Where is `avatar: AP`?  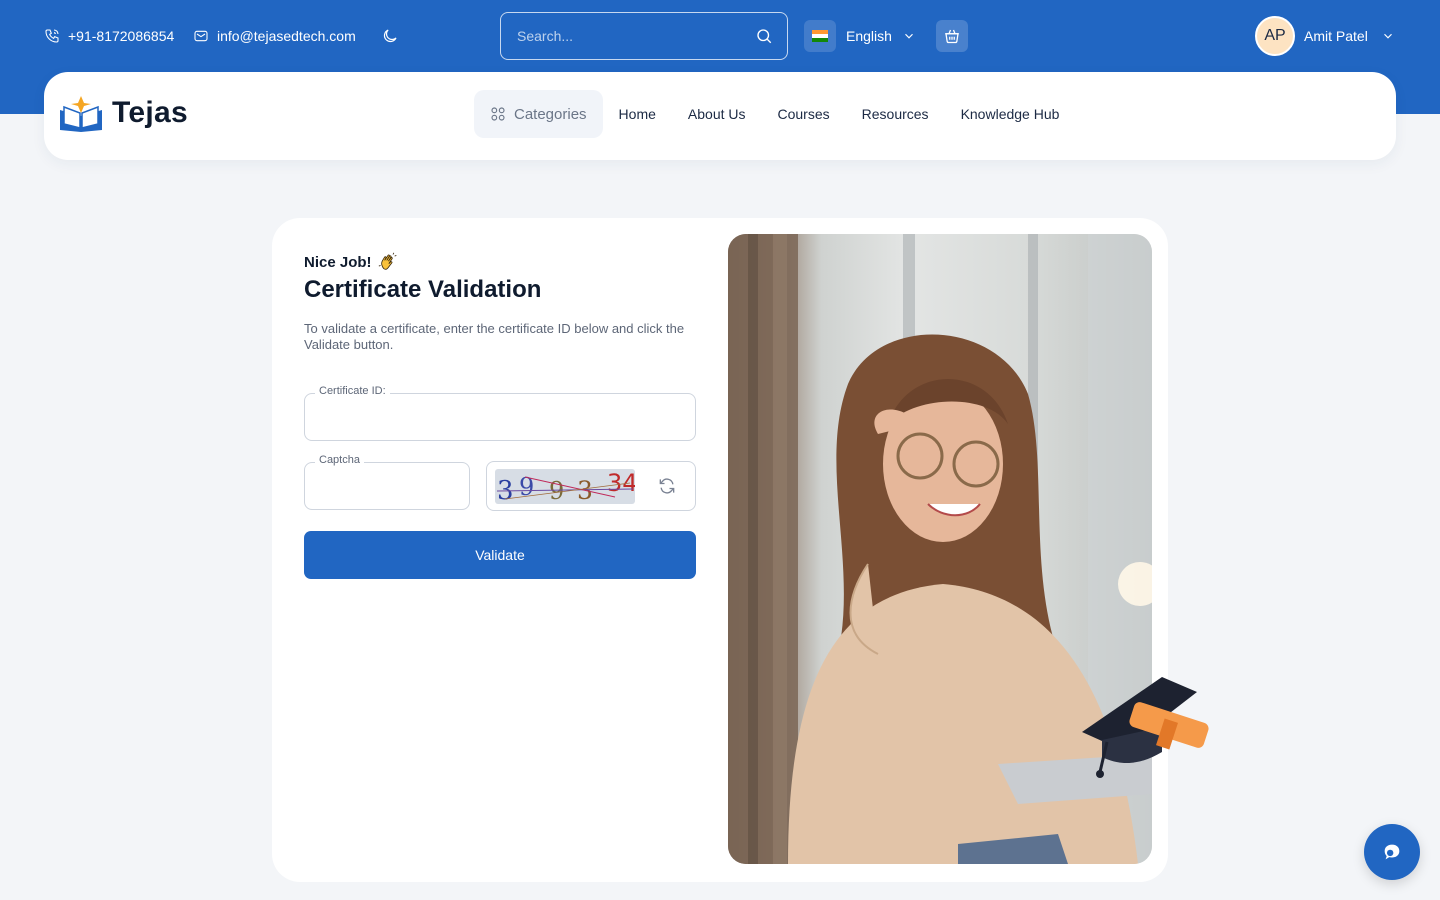
avatar: AP is located at coordinates (1275, 36).